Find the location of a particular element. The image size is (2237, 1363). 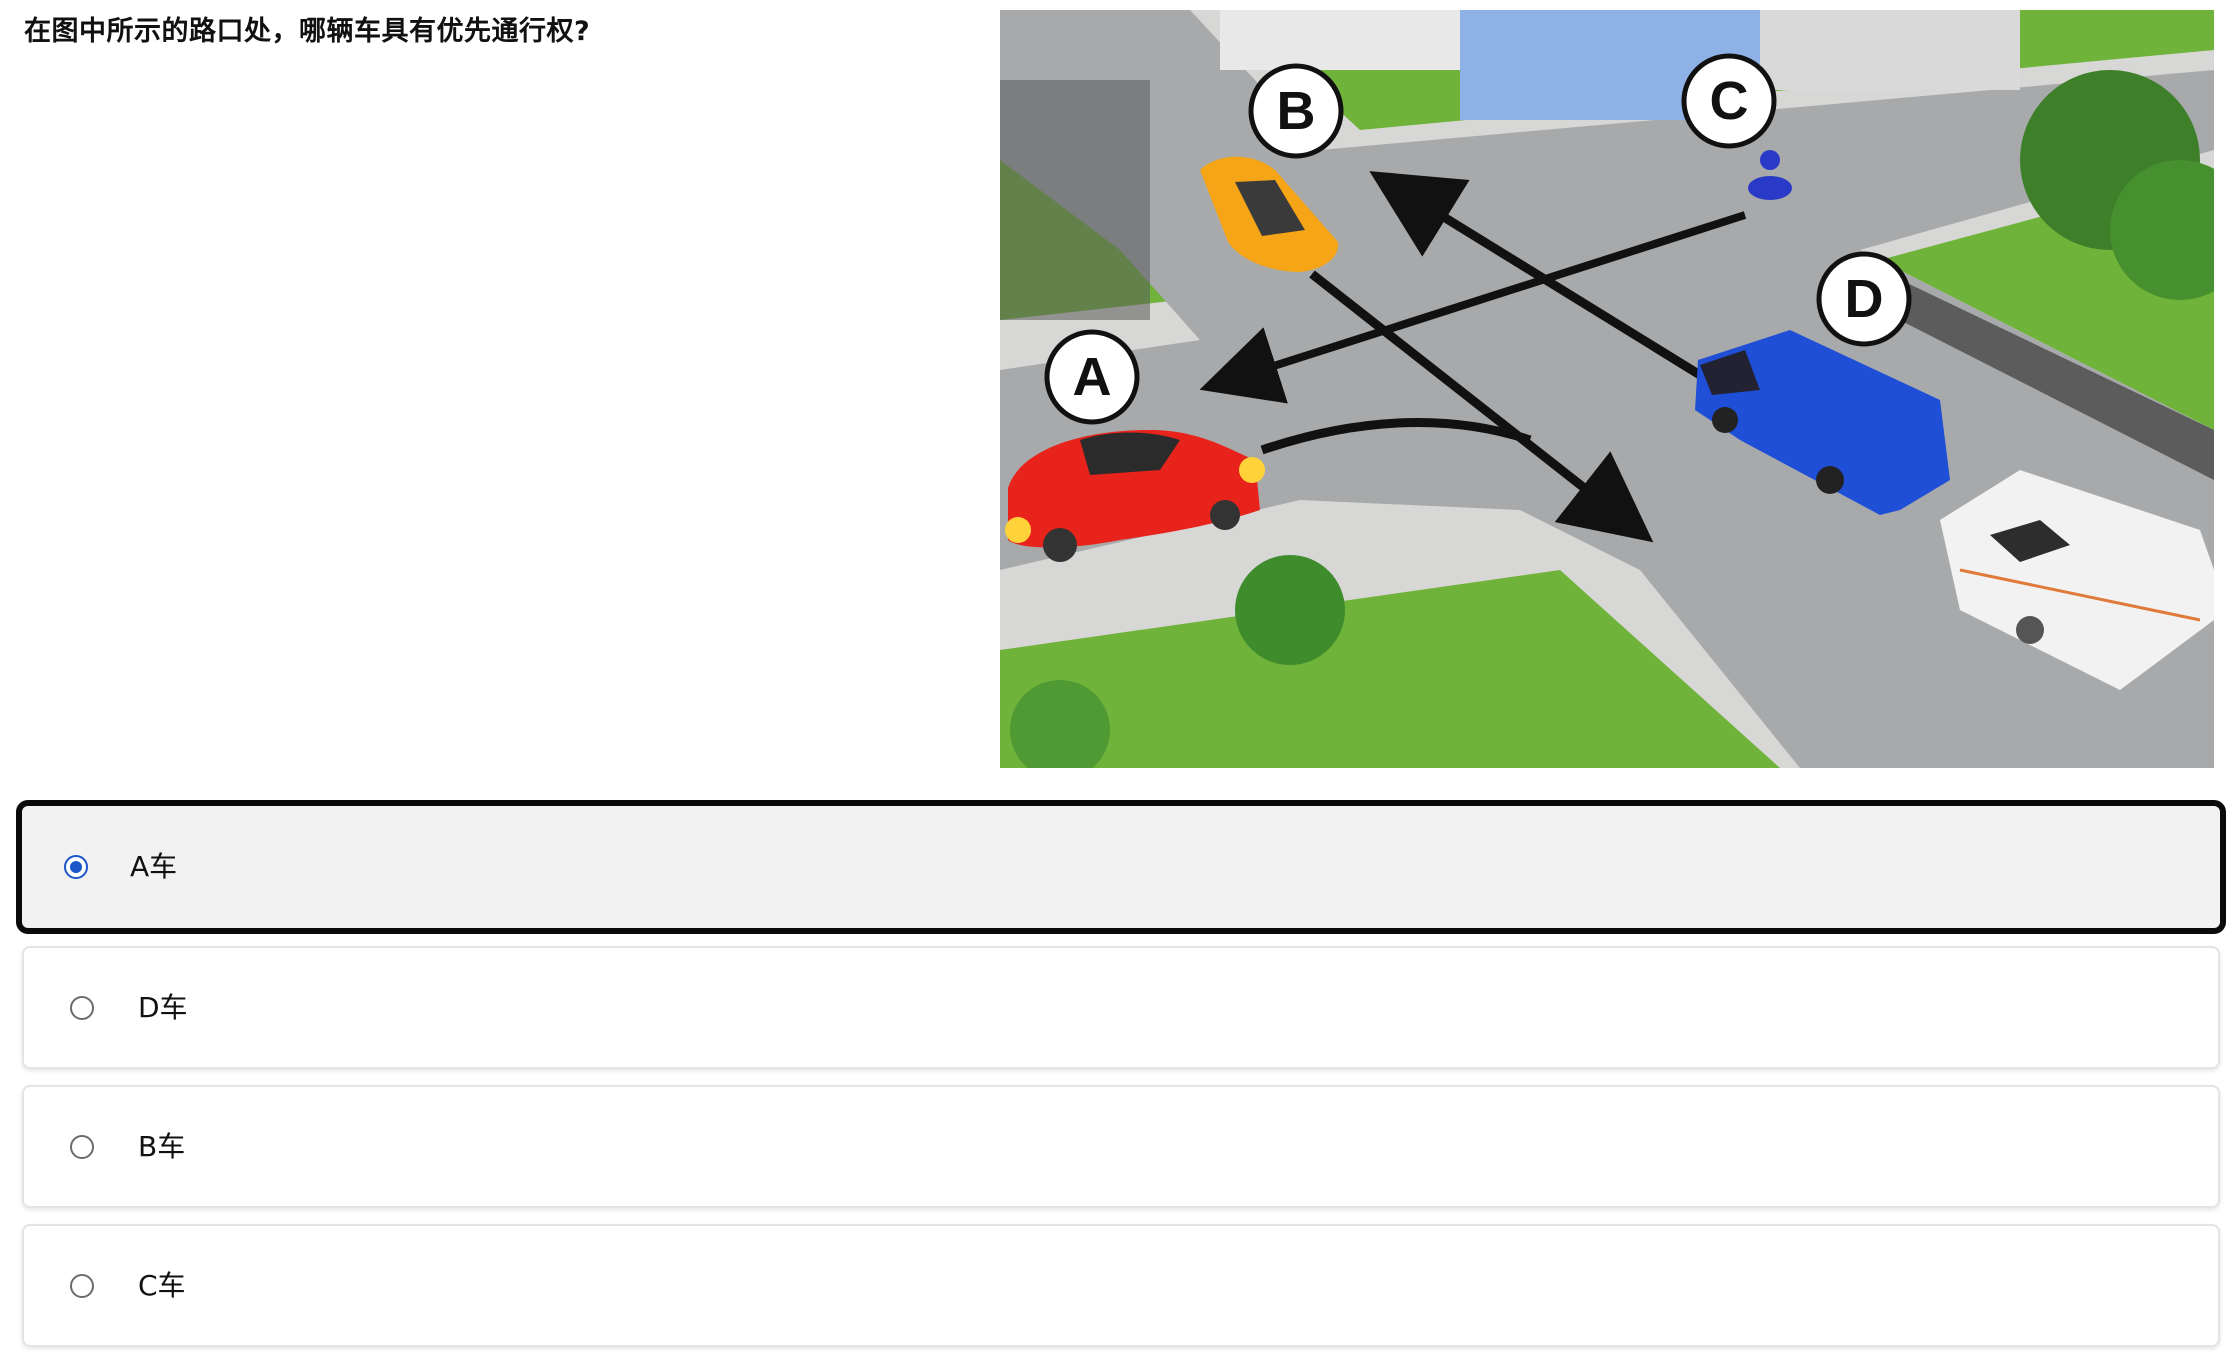

svg-text: B is located at coordinates (1296, 111).